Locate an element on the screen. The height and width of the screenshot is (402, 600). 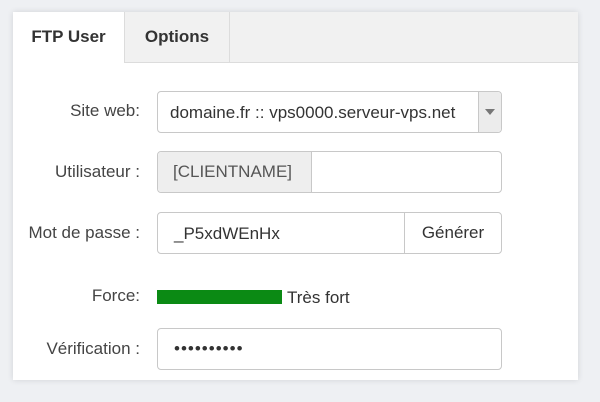
strength-label: Force: is located at coordinates (115, 295).